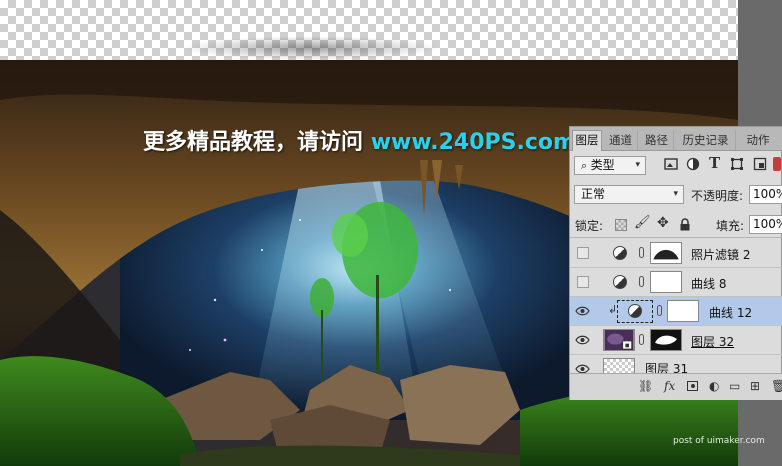  Describe the element at coordinates (692, 386) in the screenshot. I see `add-mask-icon` at that location.